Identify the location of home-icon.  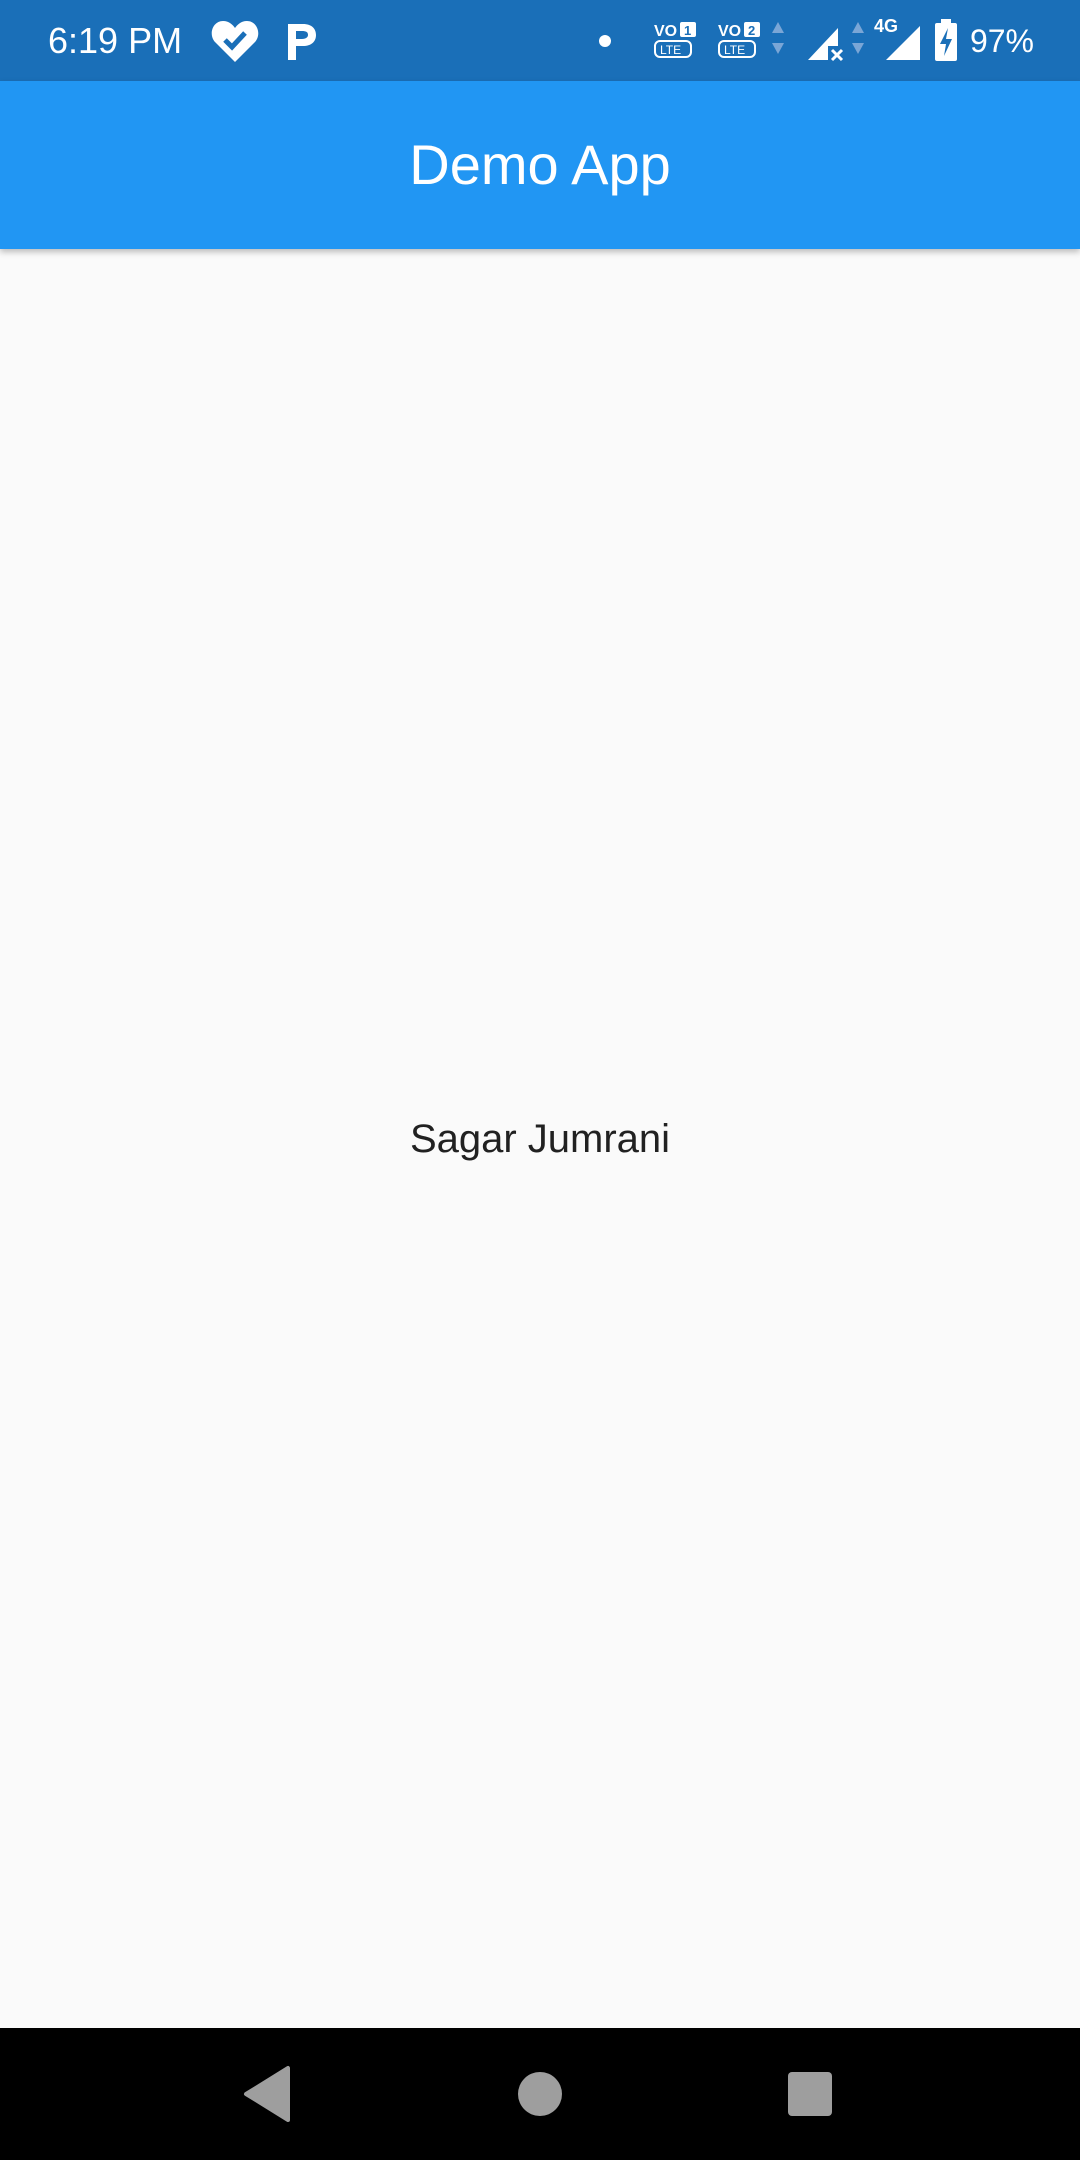
(540, 2094).